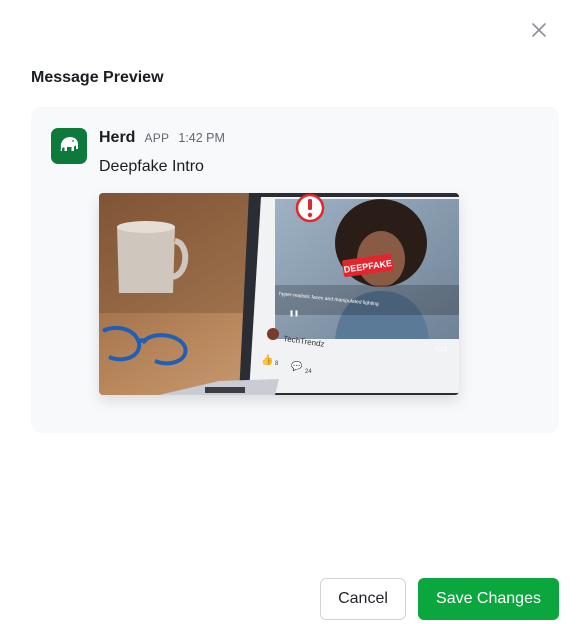 This screenshot has width=577, height=624. What do you see at coordinates (441, 350) in the screenshot?
I see `player-time: 0:13` at bounding box center [441, 350].